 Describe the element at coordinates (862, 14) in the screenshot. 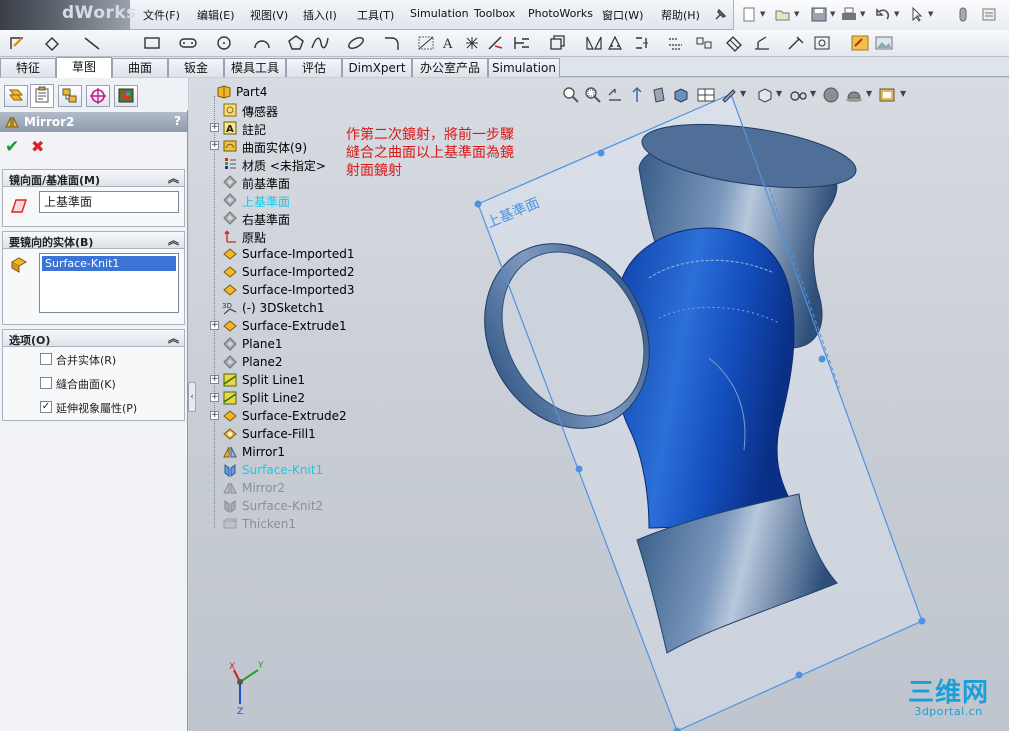

I see `print-dropdown-icon: ▼` at that location.